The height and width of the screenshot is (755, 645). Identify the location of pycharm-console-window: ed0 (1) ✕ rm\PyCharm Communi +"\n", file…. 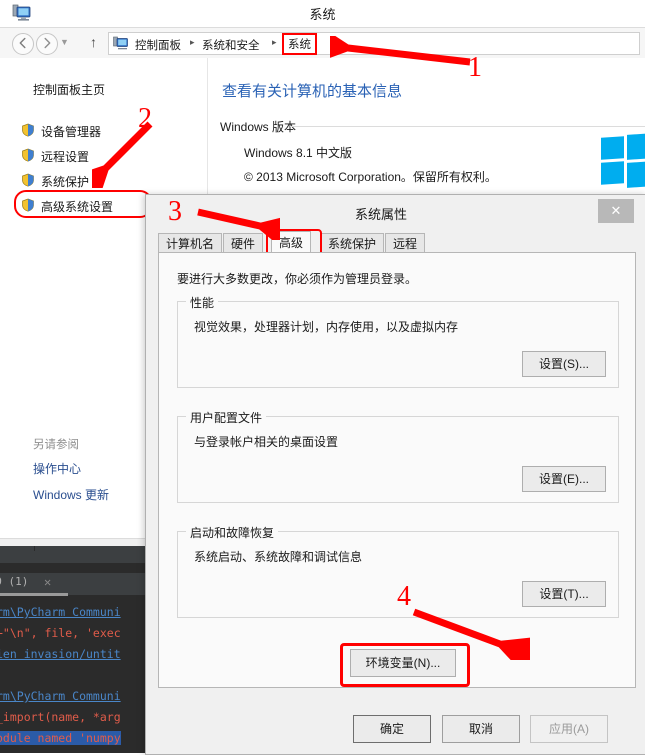
(76, 643).